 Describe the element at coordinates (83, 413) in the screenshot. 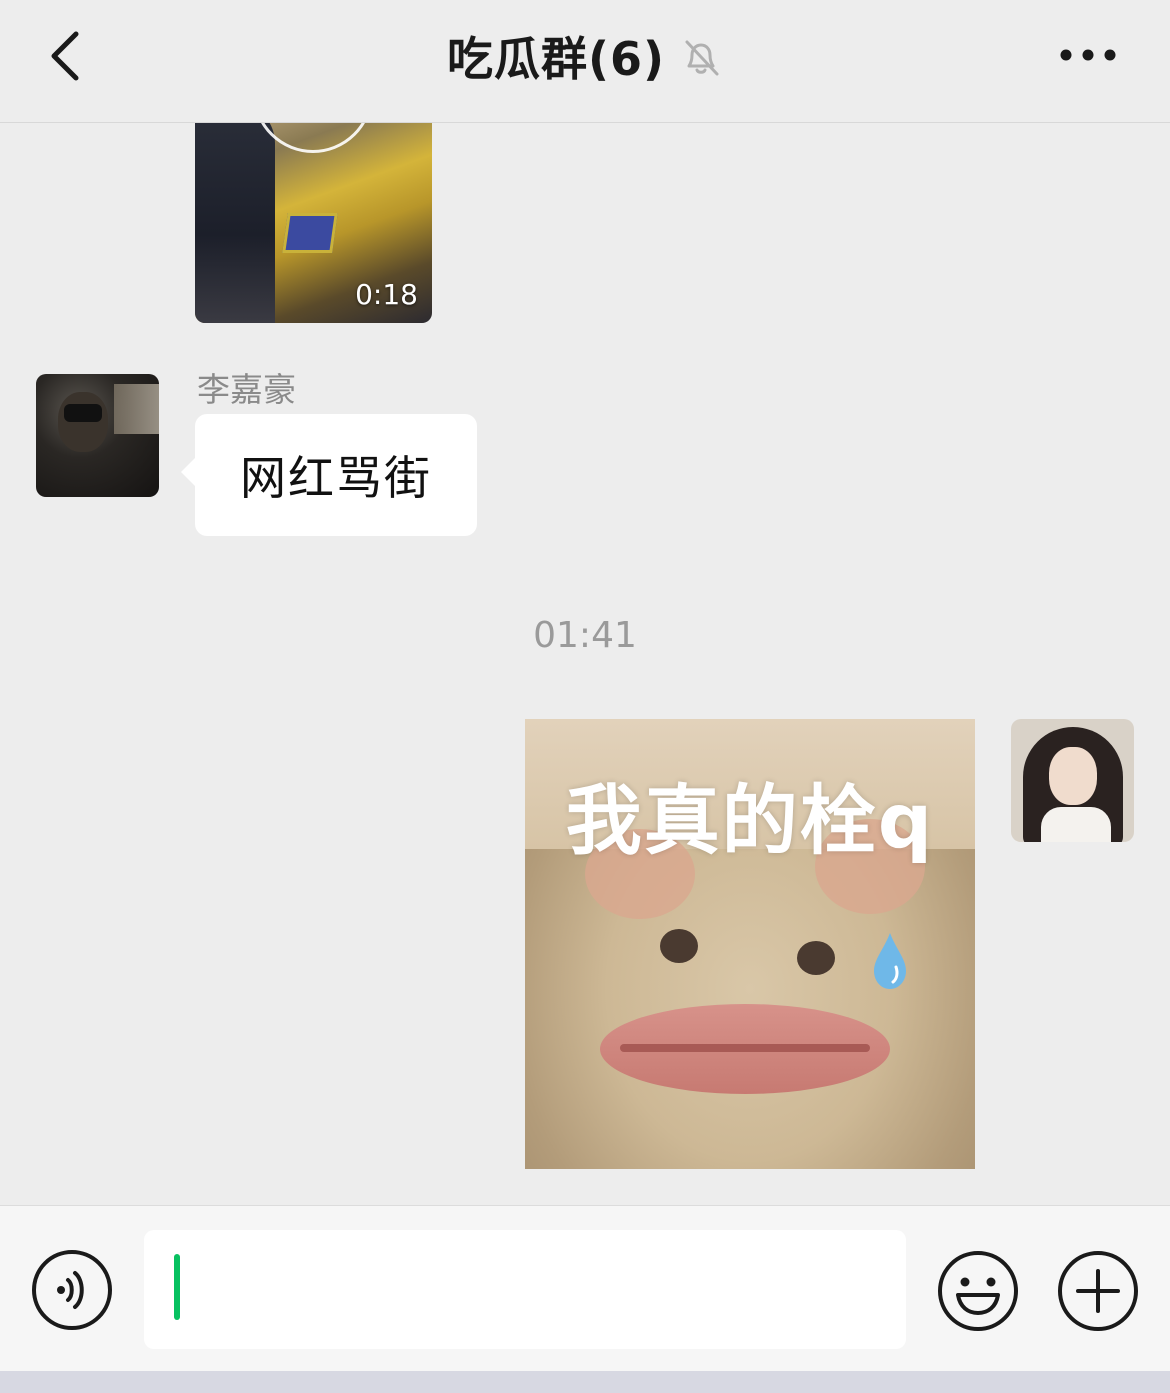

I see `avatar-mask` at that location.